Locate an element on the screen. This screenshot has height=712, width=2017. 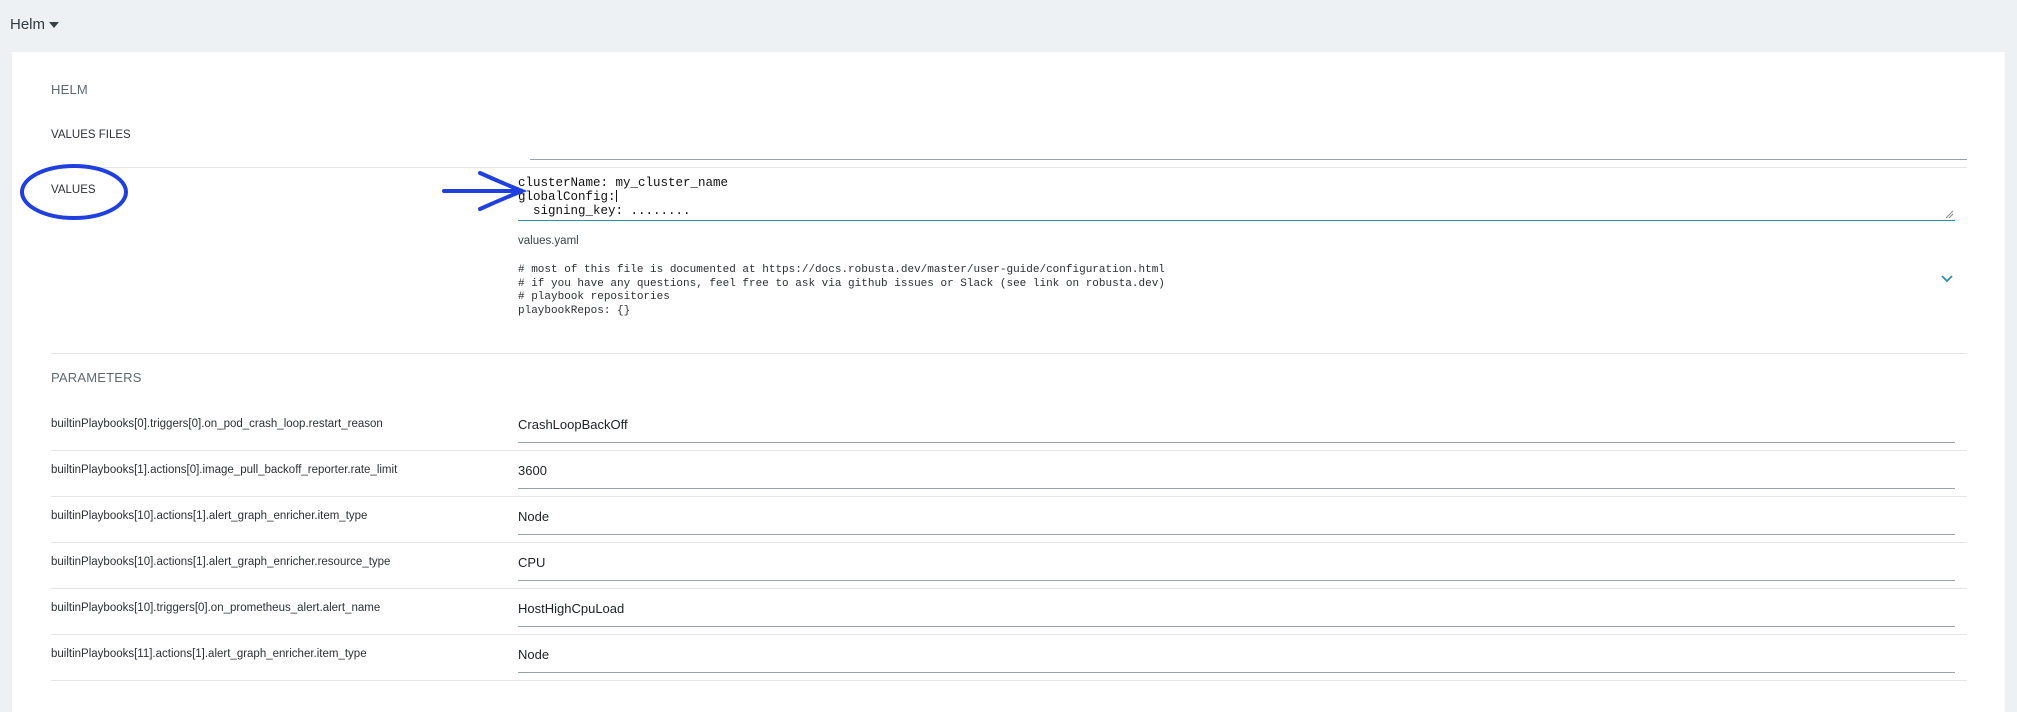
parameter-value: HostHighCpuLoad is located at coordinates (571, 608).